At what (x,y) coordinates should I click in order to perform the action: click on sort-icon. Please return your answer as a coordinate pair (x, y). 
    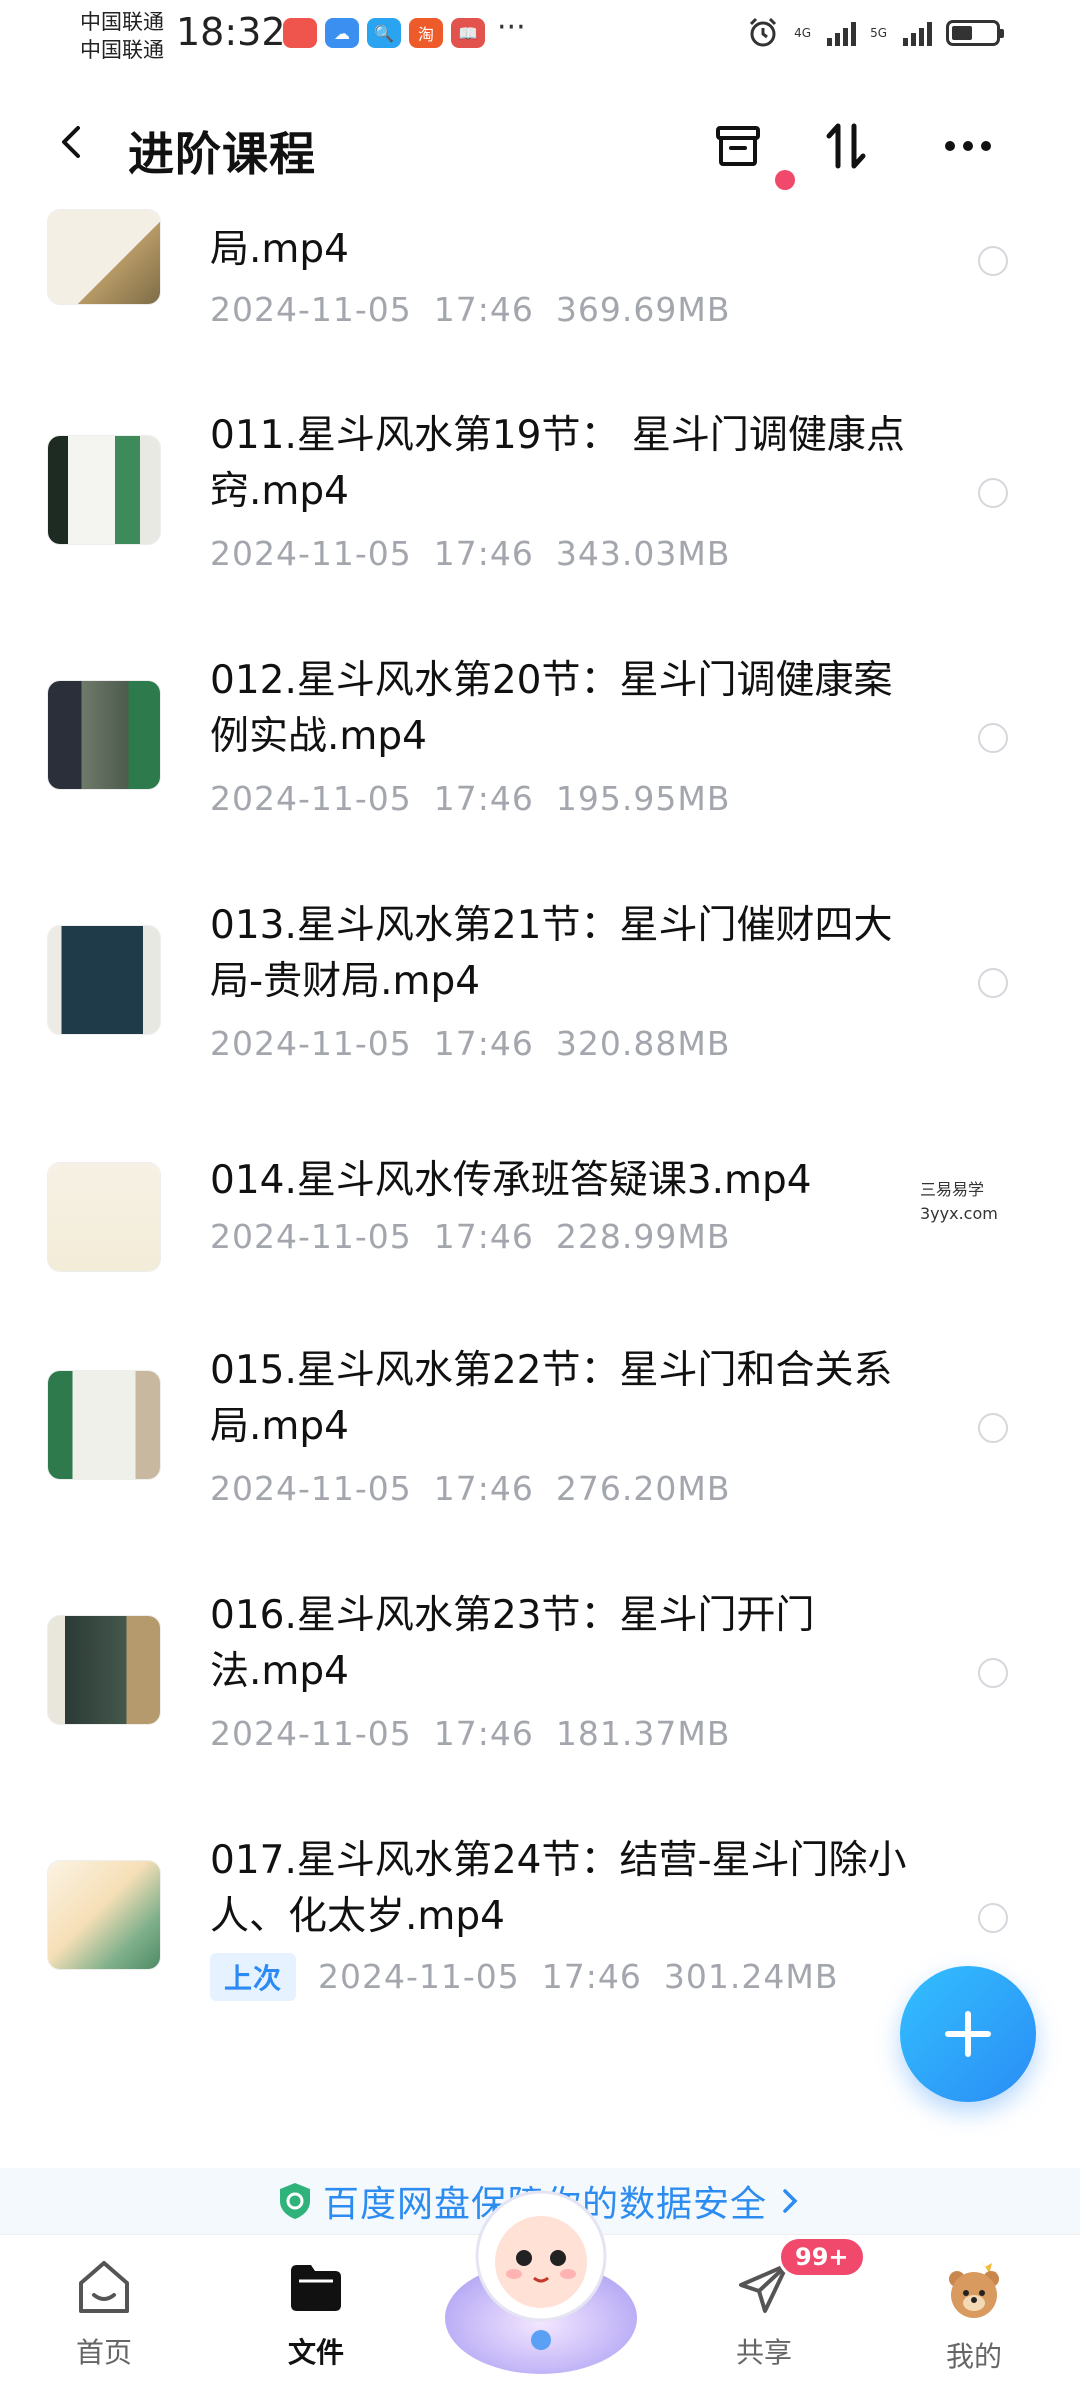
    Looking at the image, I should click on (846, 146).